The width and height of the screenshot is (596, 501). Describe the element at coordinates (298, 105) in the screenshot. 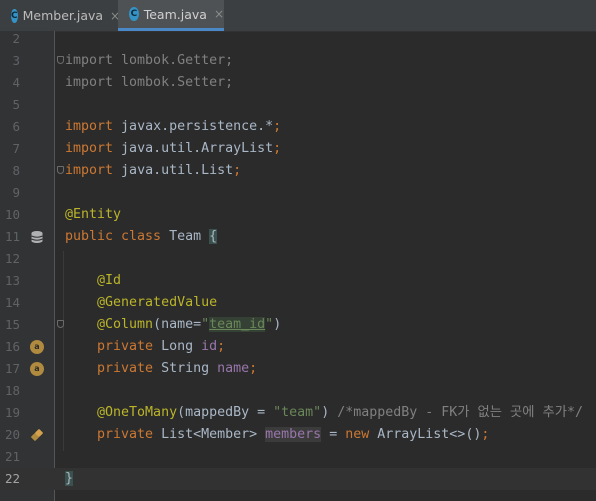

I see `code-line: 5` at that location.